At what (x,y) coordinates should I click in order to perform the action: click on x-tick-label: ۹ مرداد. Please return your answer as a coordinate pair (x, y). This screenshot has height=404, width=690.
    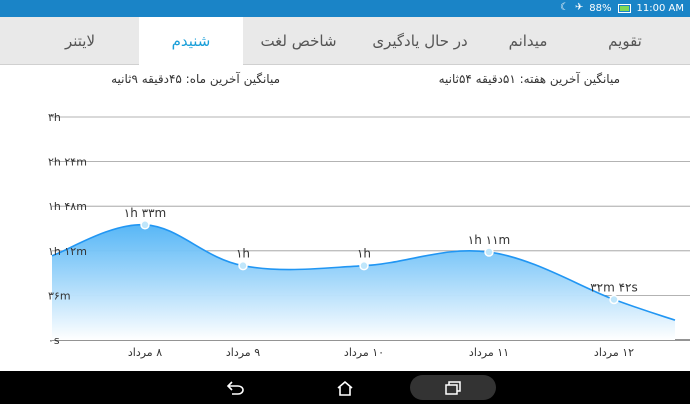
    Looking at the image, I should click on (243, 352).